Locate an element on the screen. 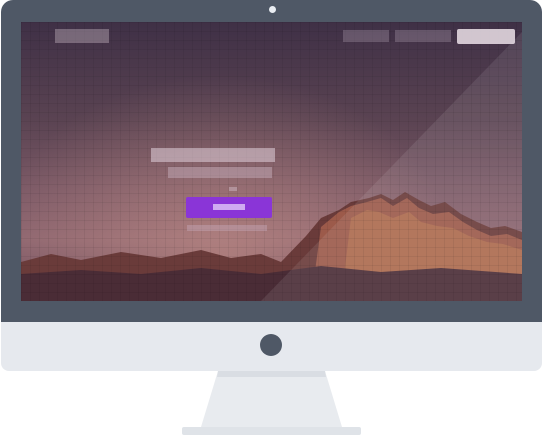 Image resolution: width=543 pixels, height=435 pixels. hero-cta-button is located at coordinates (229, 207).